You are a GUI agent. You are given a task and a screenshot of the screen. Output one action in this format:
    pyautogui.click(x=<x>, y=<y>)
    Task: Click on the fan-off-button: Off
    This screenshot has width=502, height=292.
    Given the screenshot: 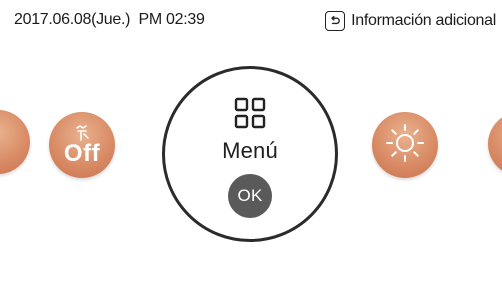 What is the action you would take?
    pyautogui.click(x=82, y=145)
    